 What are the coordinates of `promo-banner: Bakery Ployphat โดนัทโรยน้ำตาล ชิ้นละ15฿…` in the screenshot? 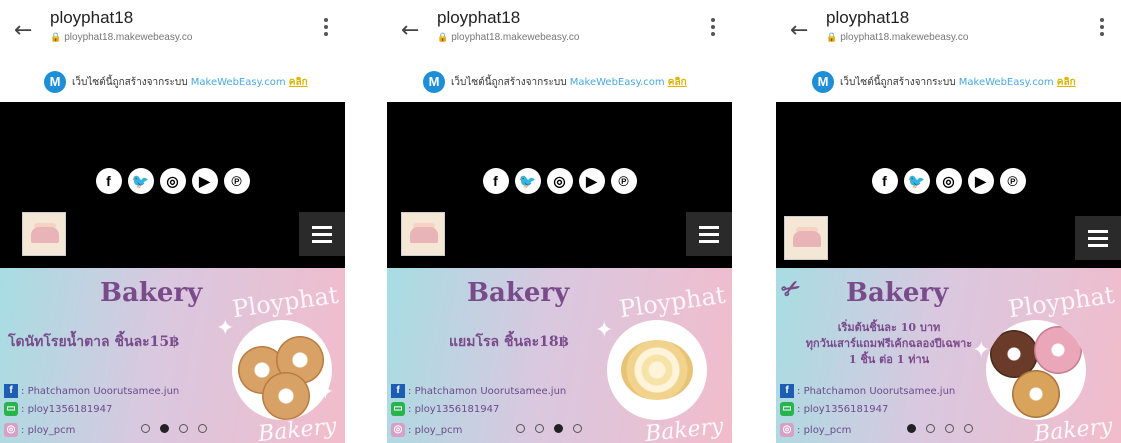 It's located at (172, 355).